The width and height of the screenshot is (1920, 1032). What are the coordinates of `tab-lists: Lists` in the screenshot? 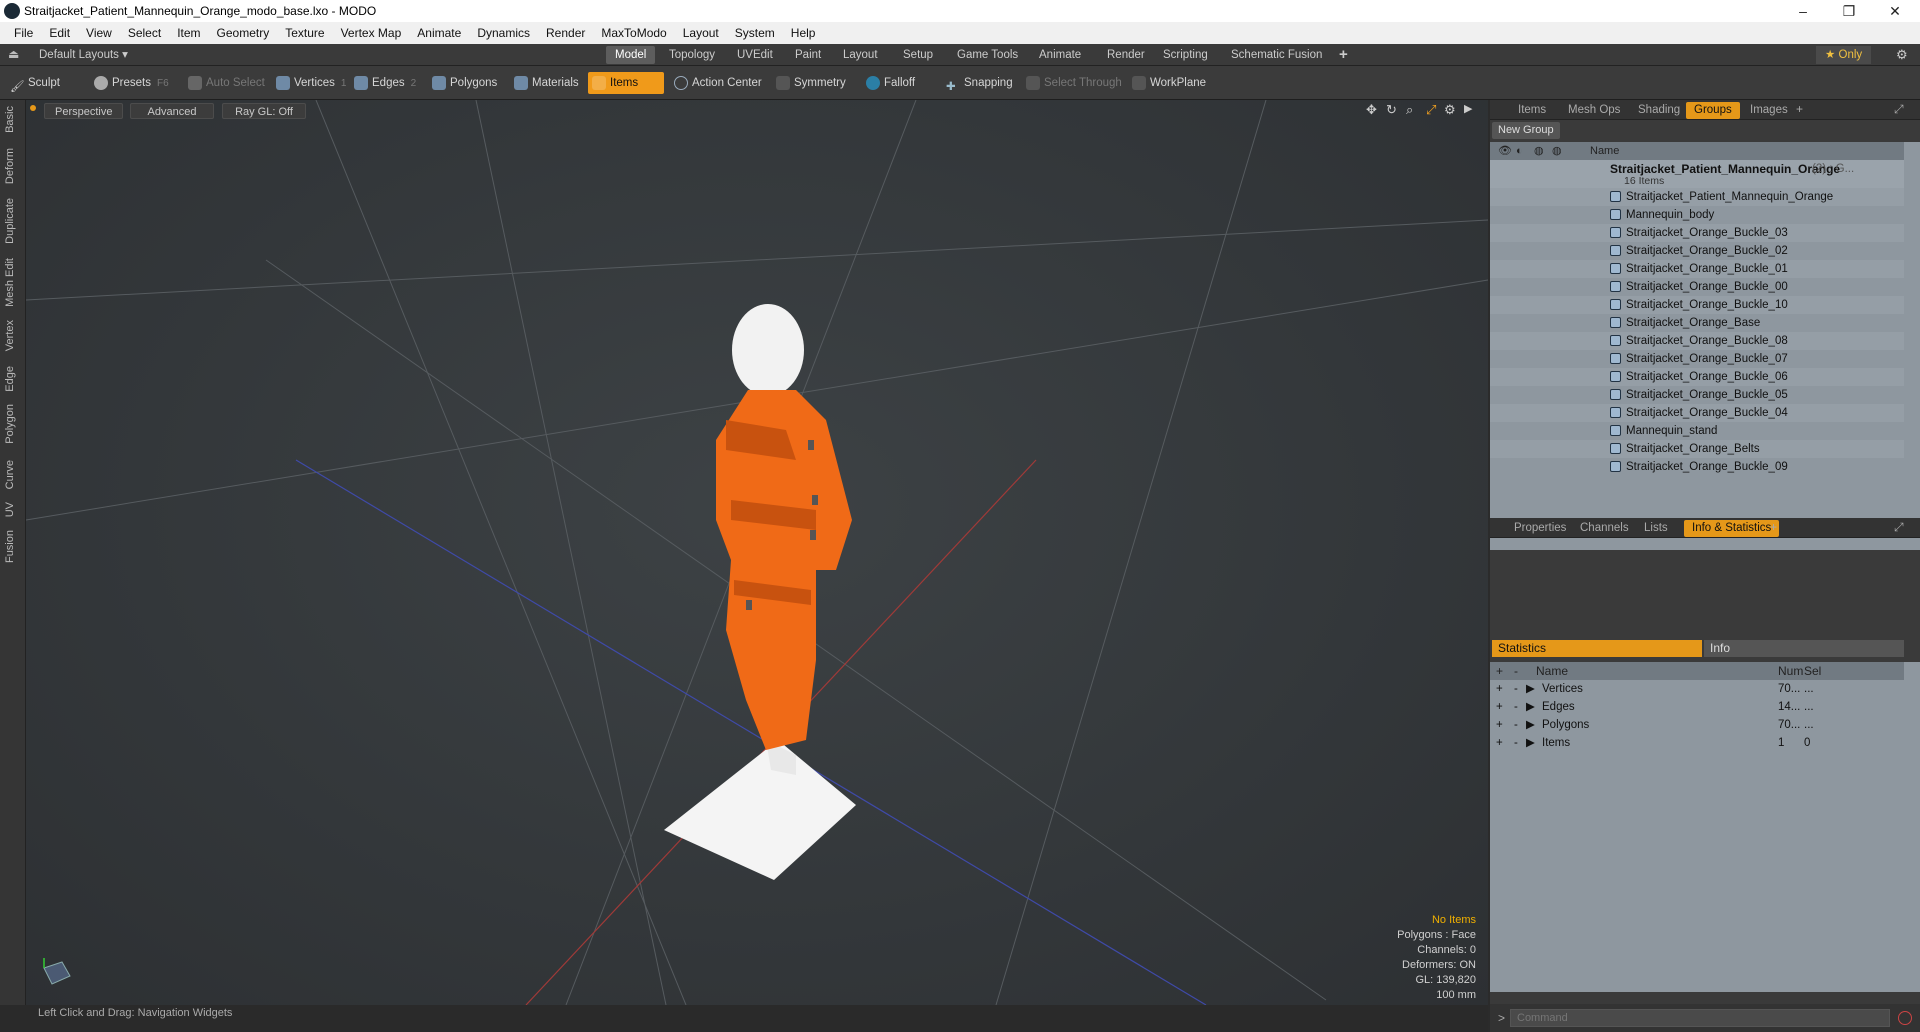 It's located at (1656, 528).